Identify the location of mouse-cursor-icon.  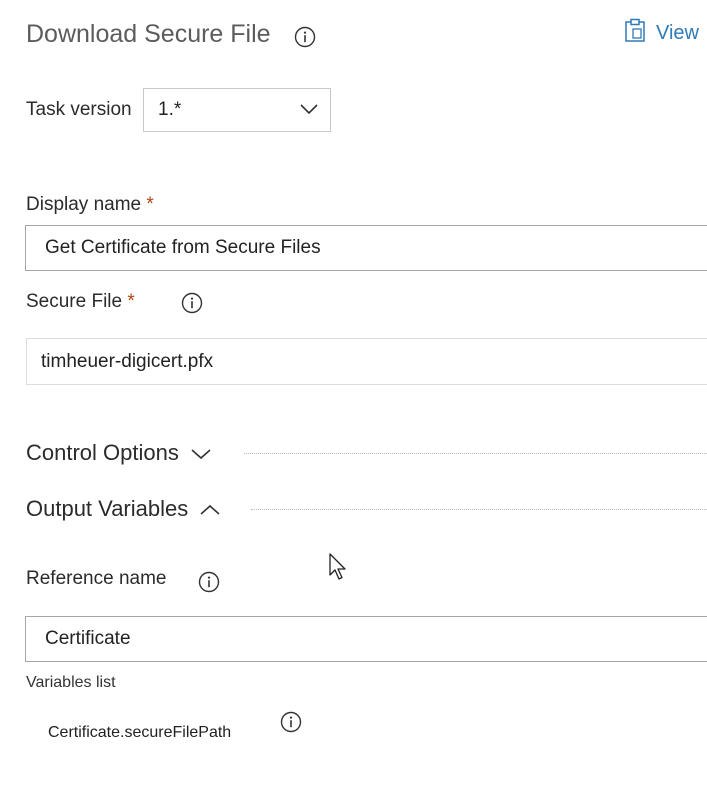
(339, 569).